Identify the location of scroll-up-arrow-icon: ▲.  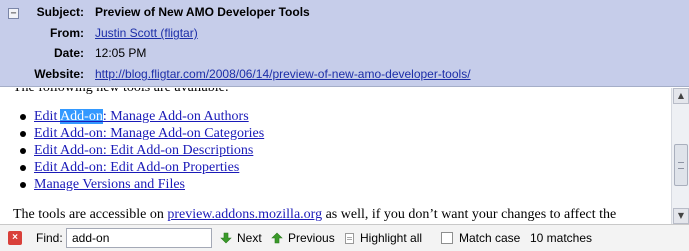
(681, 96).